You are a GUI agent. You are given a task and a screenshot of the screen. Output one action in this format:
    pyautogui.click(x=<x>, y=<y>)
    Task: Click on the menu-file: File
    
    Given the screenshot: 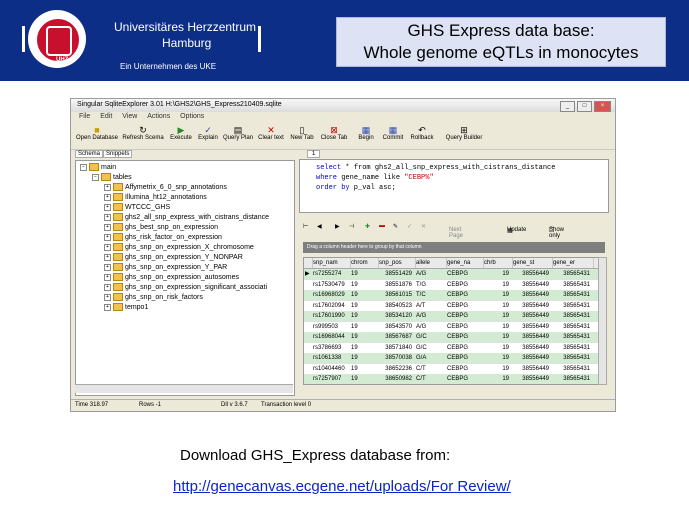 What is the action you would take?
    pyautogui.click(x=84, y=116)
    